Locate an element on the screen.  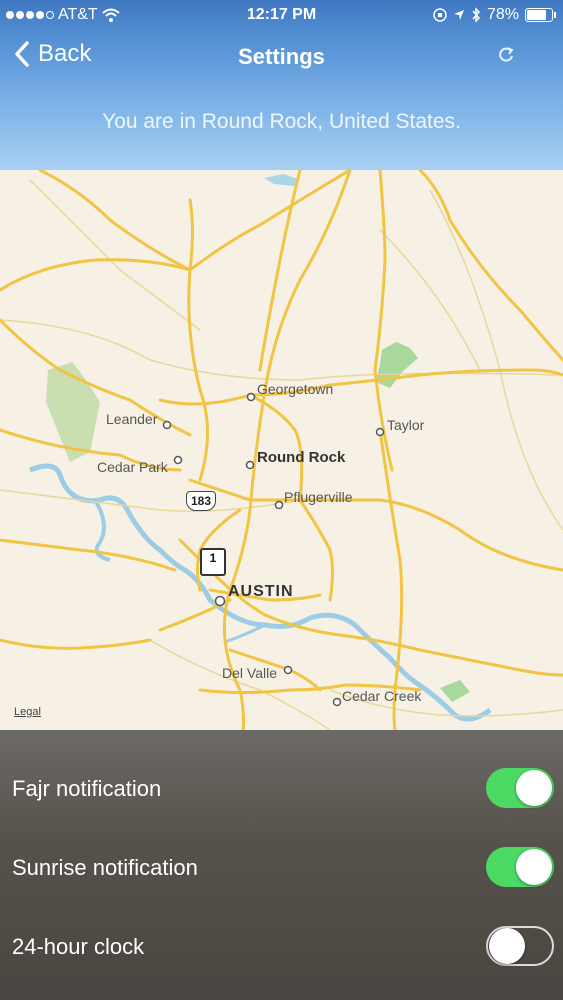
24-hour-clock-toggle is located at coordinates (520, 946).